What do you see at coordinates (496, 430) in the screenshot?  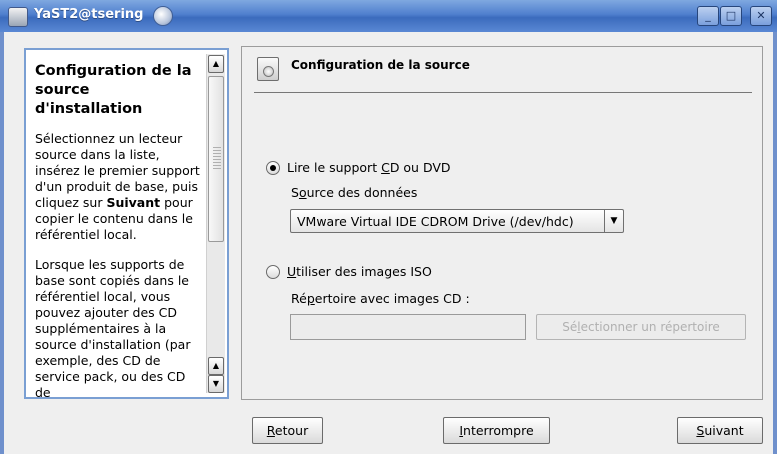 I see `abort-button: Interrompre` at bounding box center [496, 430].